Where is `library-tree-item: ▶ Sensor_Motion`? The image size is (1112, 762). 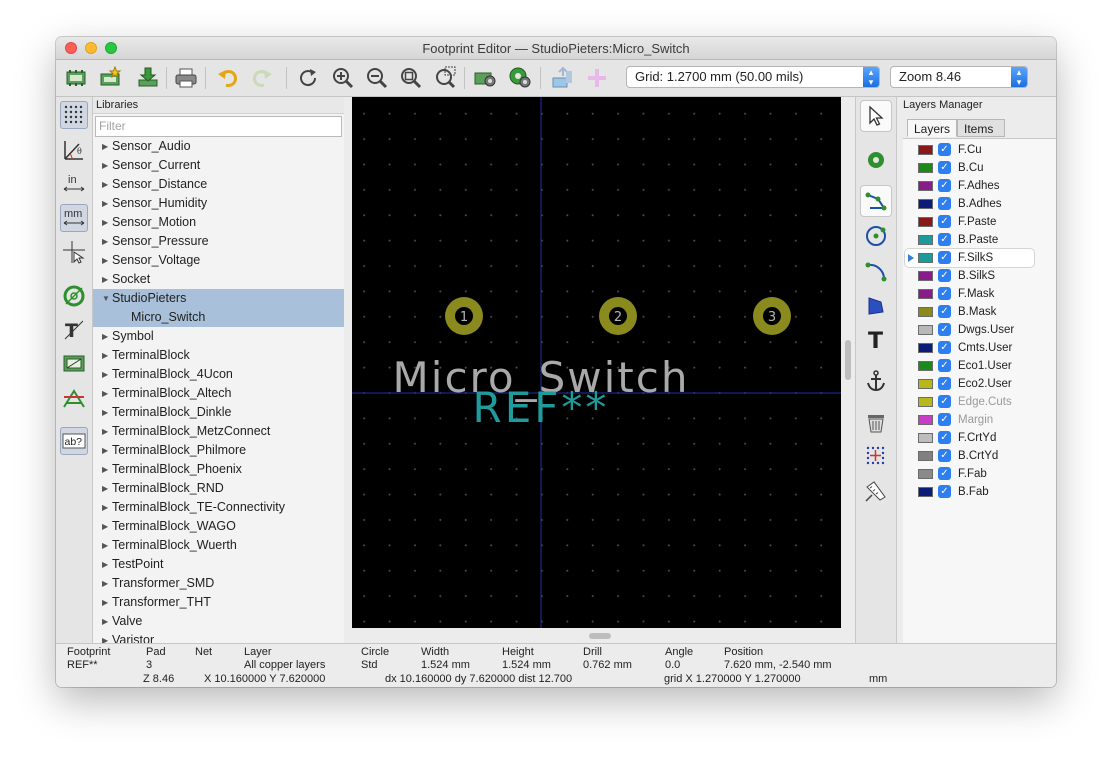
library-tree-item: ▶ Sensor_Motion is located at coordinates (218, 222).